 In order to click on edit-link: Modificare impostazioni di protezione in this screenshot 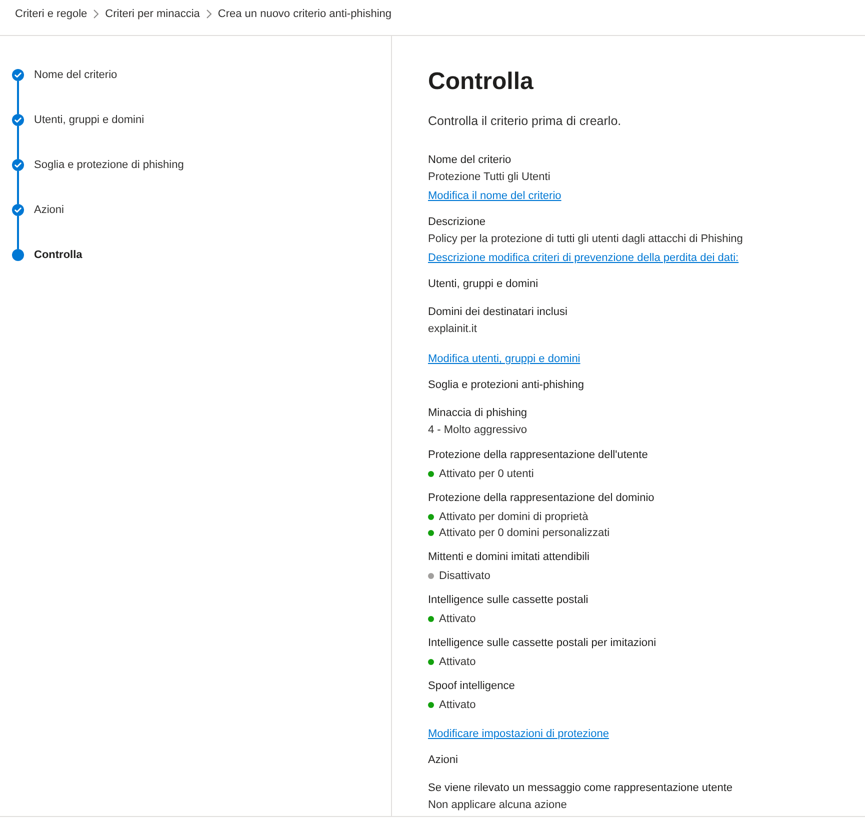, I will do `click(518, 734)`.